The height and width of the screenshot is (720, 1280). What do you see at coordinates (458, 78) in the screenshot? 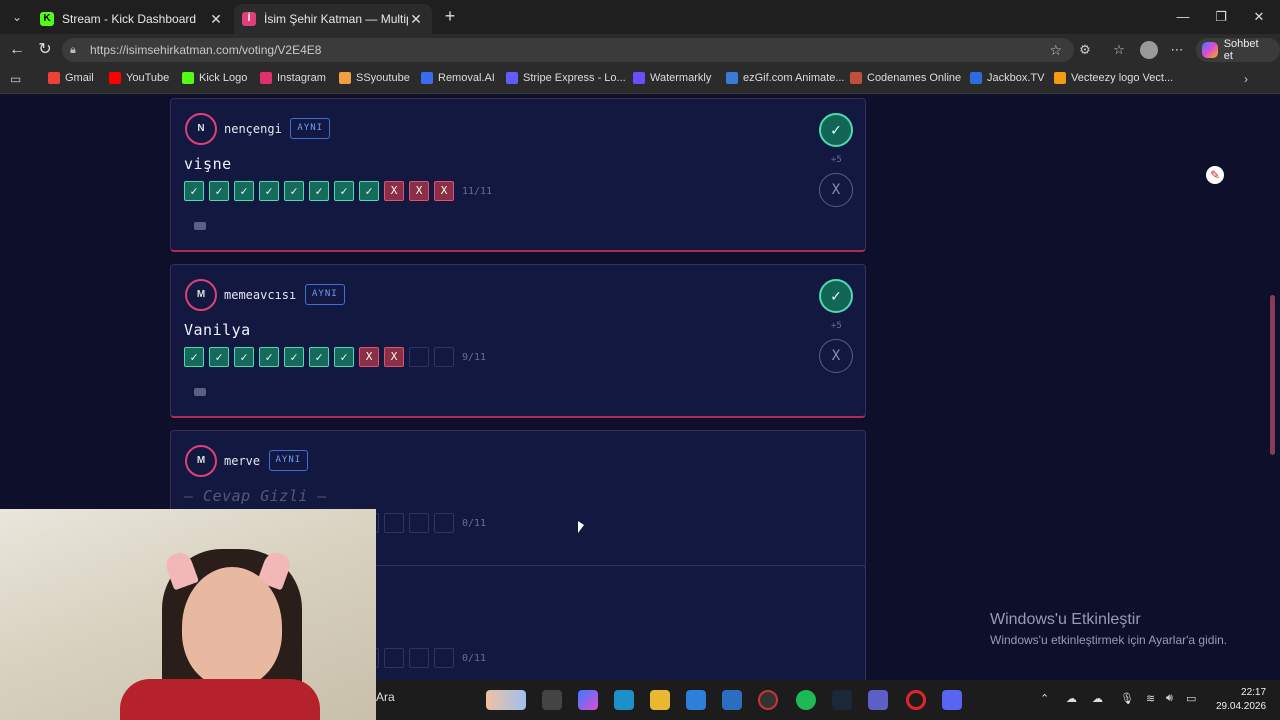
I see `bookmark-removal-ai: Removal.AI` at bounding box center [458, 78].